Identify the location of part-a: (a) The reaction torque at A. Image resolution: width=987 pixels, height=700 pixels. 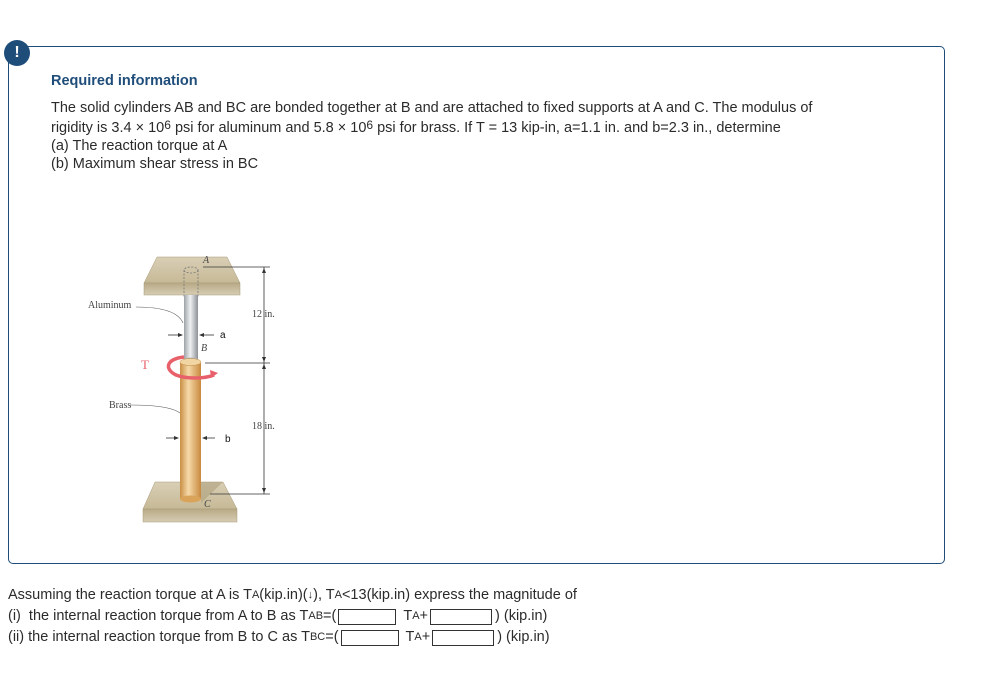
(139, 146).